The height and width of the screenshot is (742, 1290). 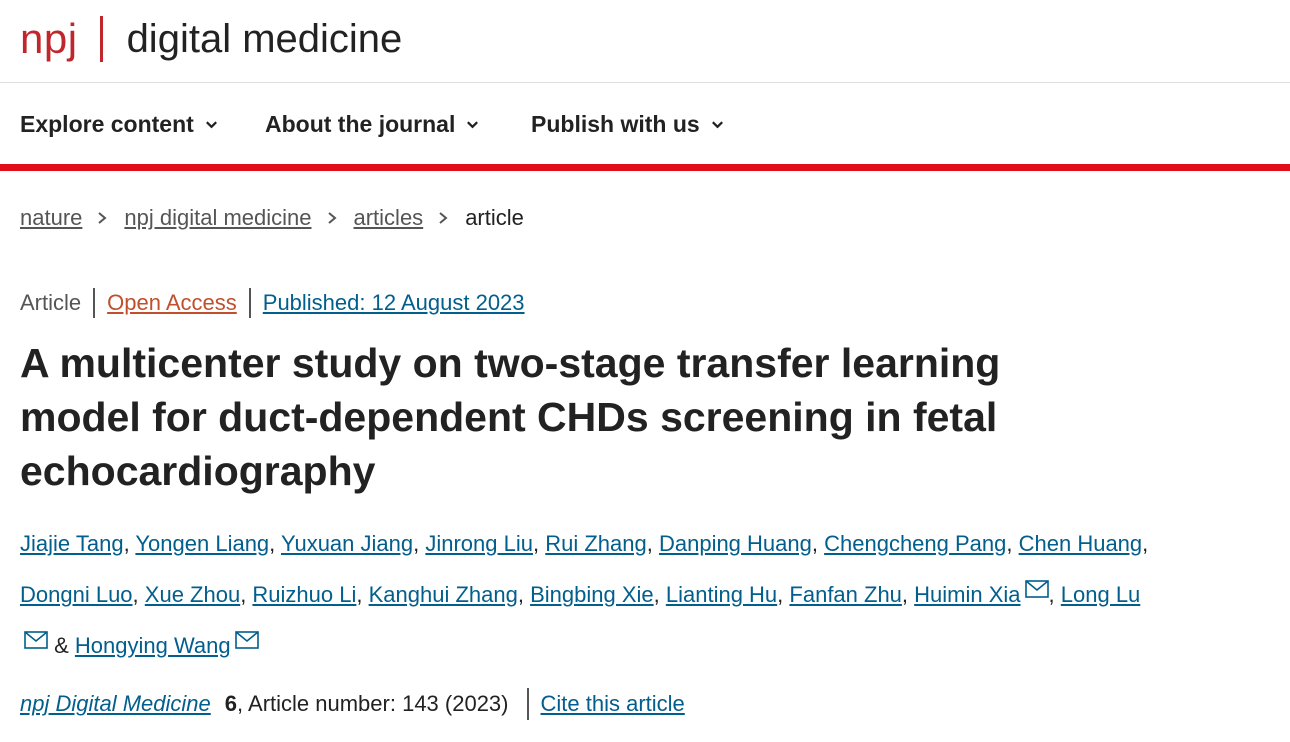 I want to click on author-link: Fanfan Zhu, so click(x=845, y=594).